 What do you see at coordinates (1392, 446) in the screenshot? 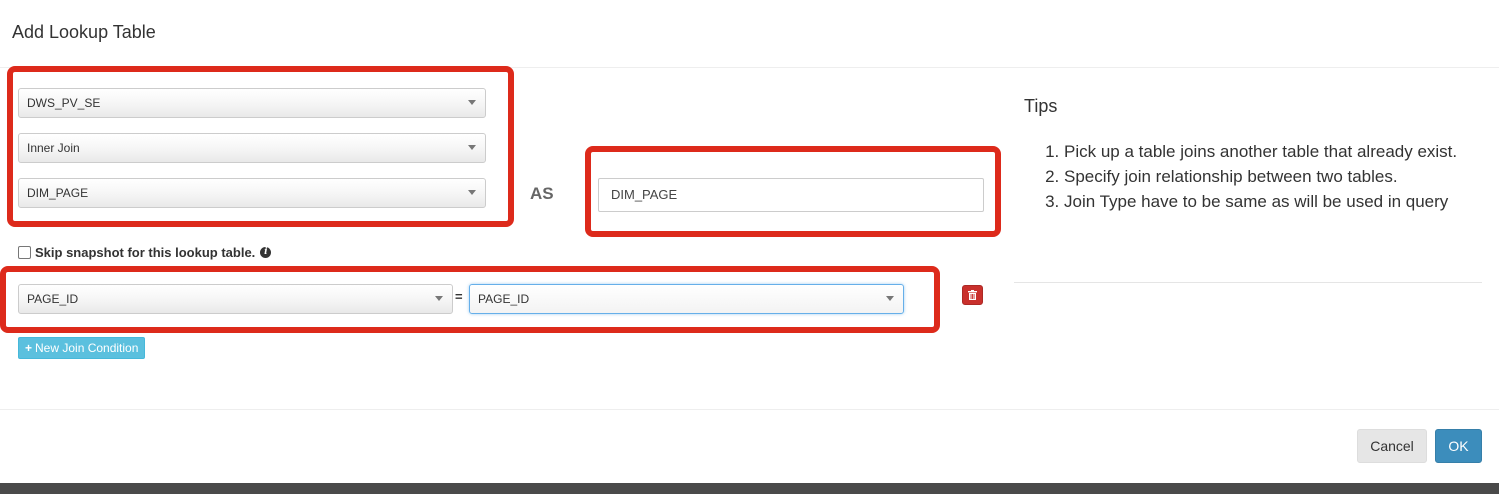
I see `cancel-button: Cancel` at bounding box center [1392, 446].